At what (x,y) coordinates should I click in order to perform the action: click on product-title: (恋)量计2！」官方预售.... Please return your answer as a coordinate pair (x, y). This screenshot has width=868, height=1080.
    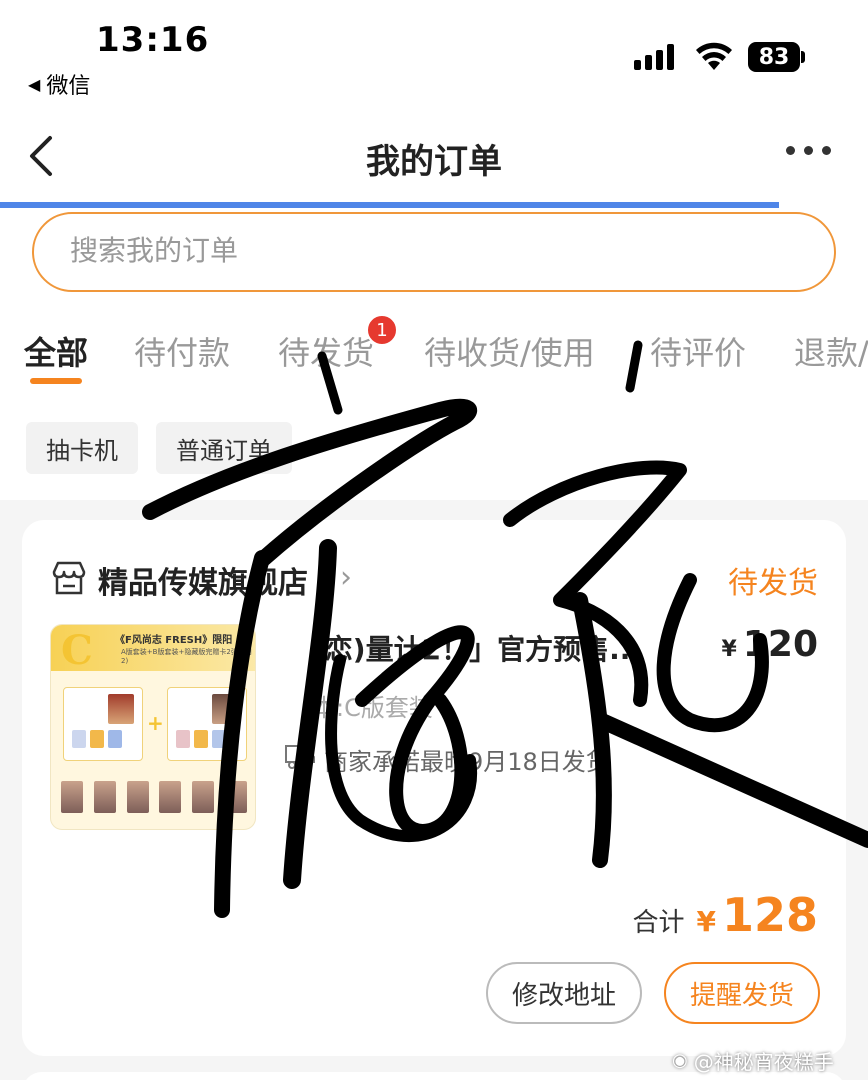
    Looking at the image, I should click on (482, 648).